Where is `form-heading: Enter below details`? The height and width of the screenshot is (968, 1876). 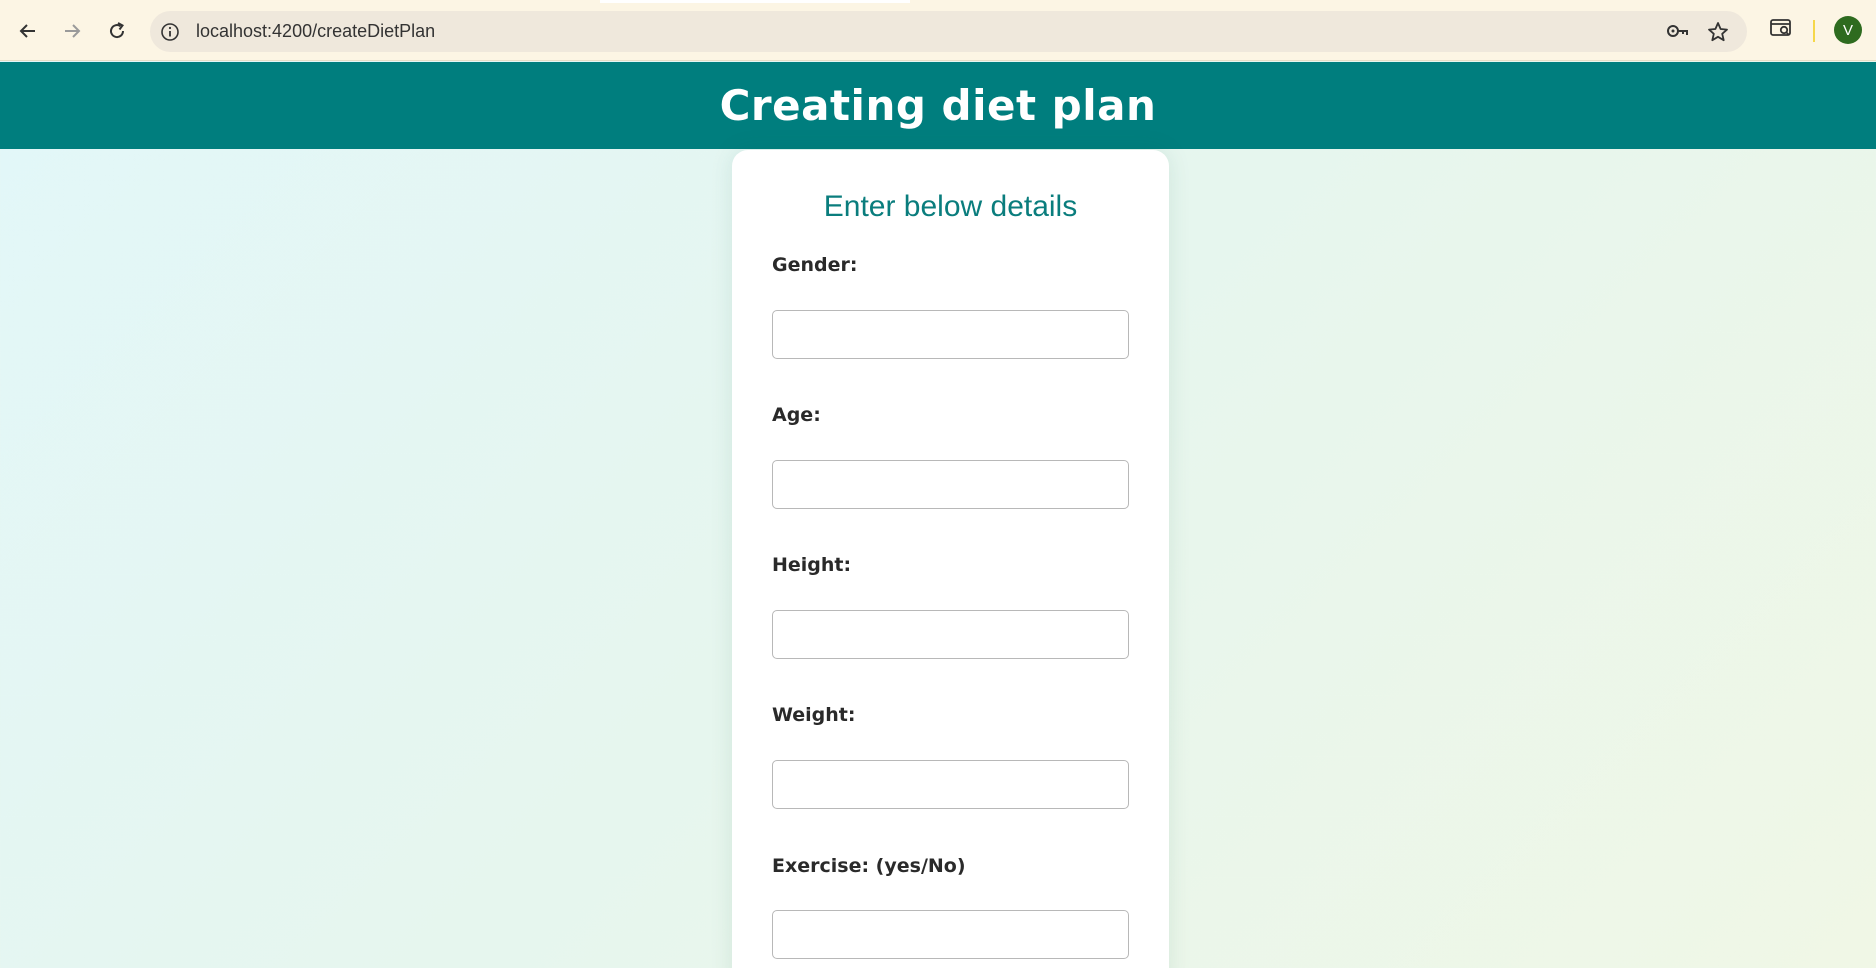
form-heading: Enter below details is located at coordinates (950, 206).